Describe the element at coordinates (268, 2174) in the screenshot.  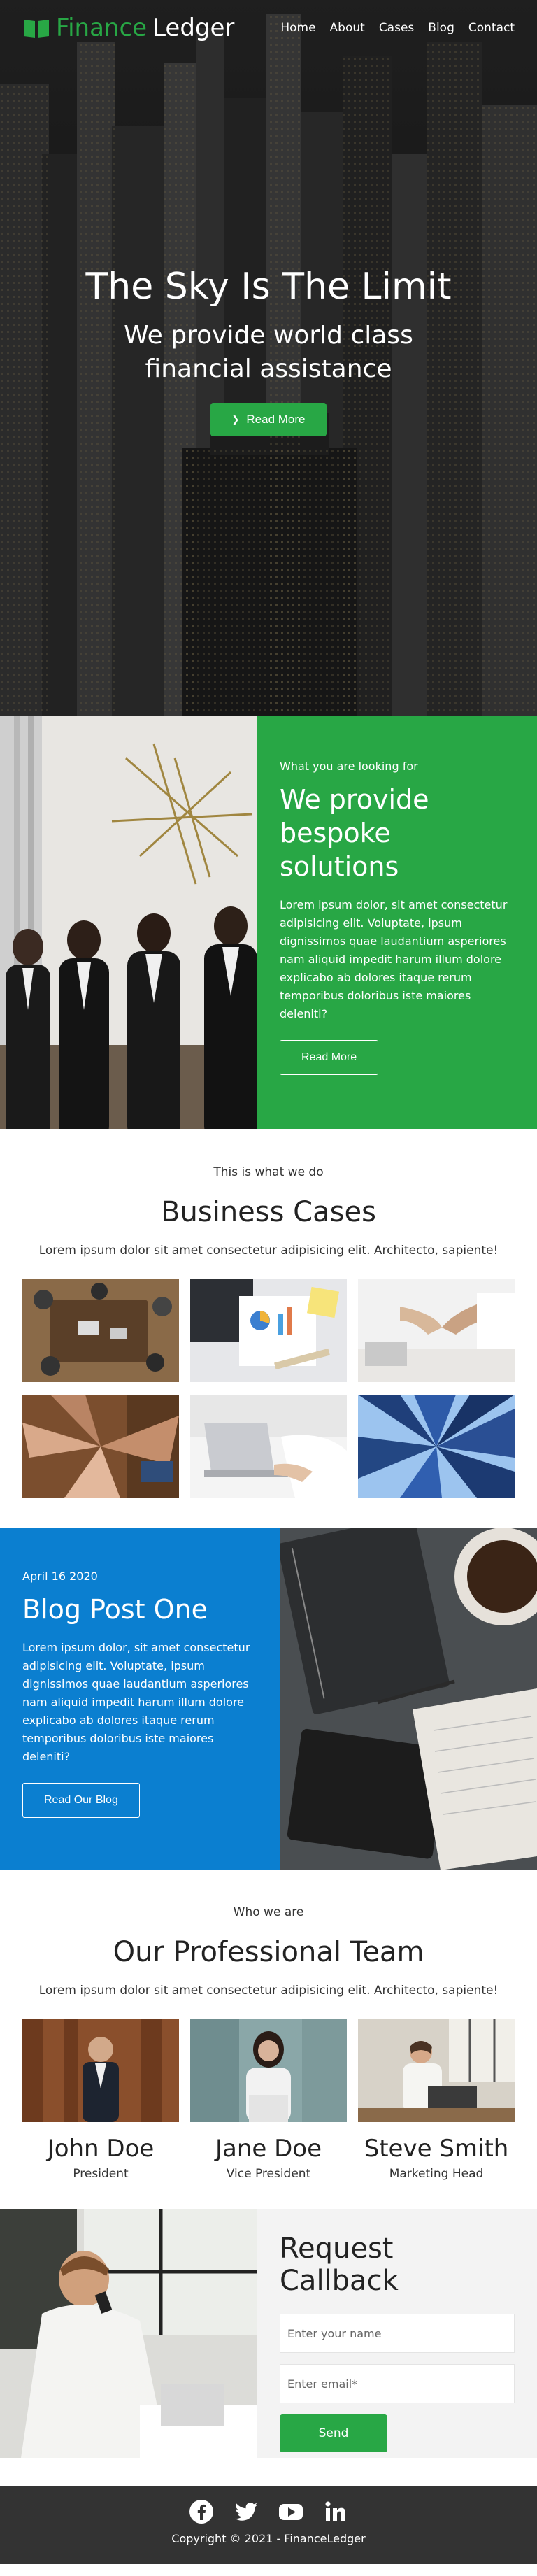
I see `member-role: Vice President` at that location.